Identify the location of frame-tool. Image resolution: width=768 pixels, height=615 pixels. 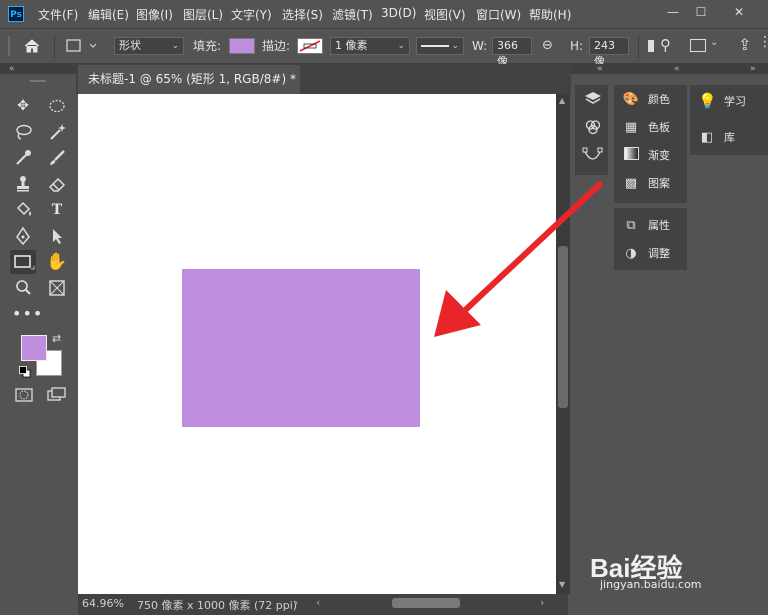
(57, 288).